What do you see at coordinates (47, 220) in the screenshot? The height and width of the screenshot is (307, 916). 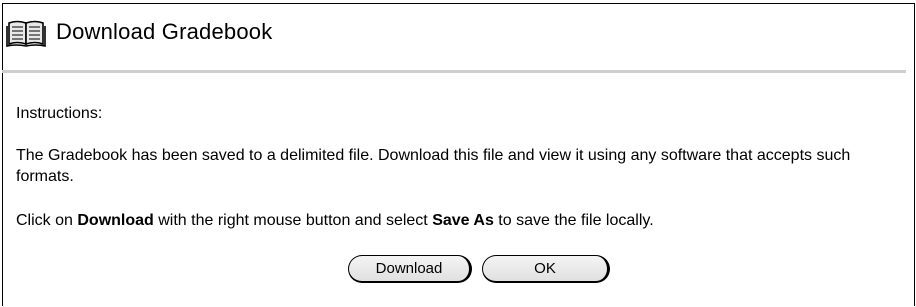 I see `hint-text-1: Click on` at bounding box center [47, 220].